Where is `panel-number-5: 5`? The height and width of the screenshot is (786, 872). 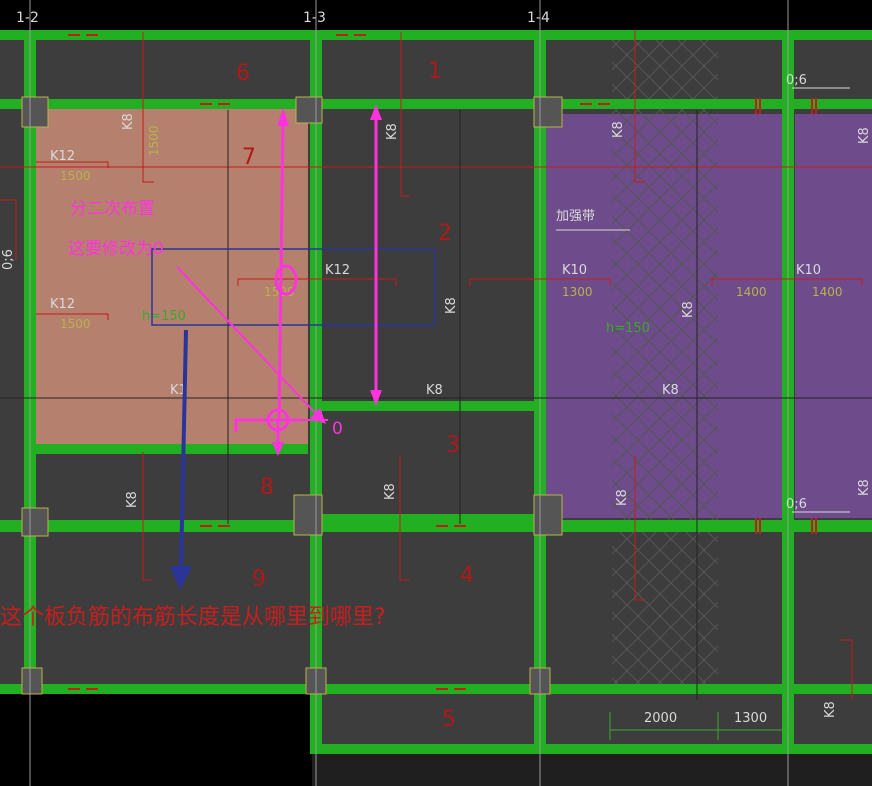 panel-number-5: 5 is located at coordinates (449, 719).